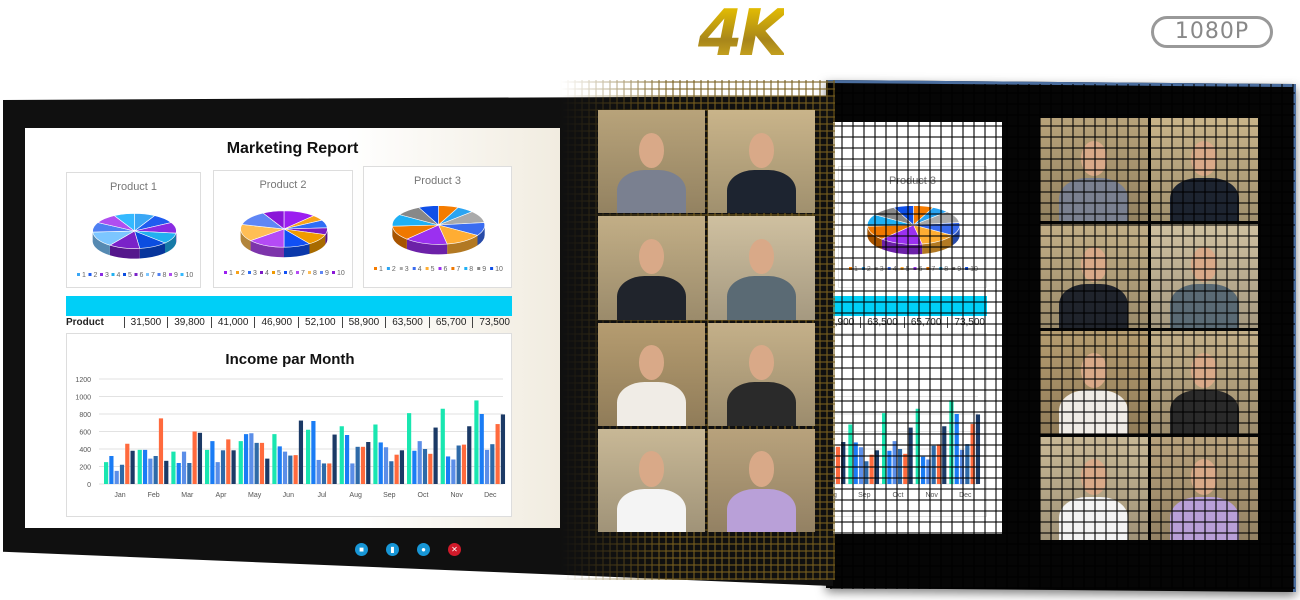 This screenshot has height=600, width=1300. What do you see at coordinates (916, 149) in the screenshot?
I see `slide-title: Marketing Report` at bounding box center [916, 149].